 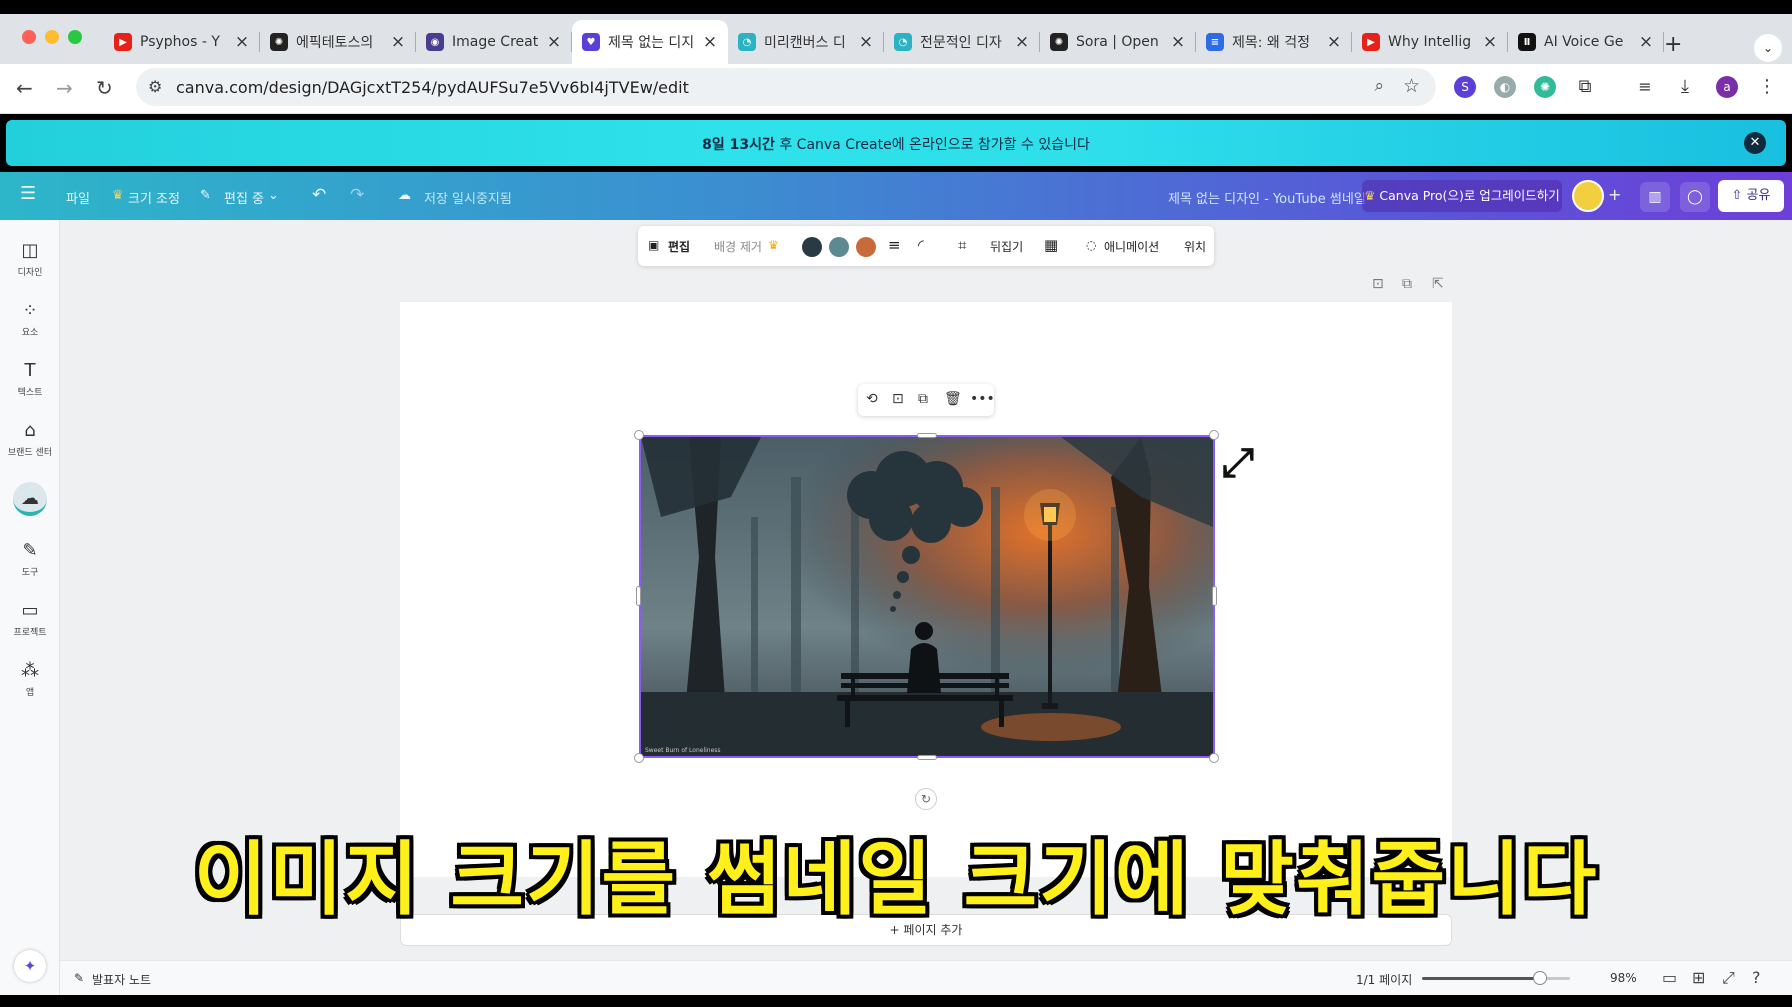 I want to click on duplicate-page-icon: ⧉, so click(x=1407, y=284).